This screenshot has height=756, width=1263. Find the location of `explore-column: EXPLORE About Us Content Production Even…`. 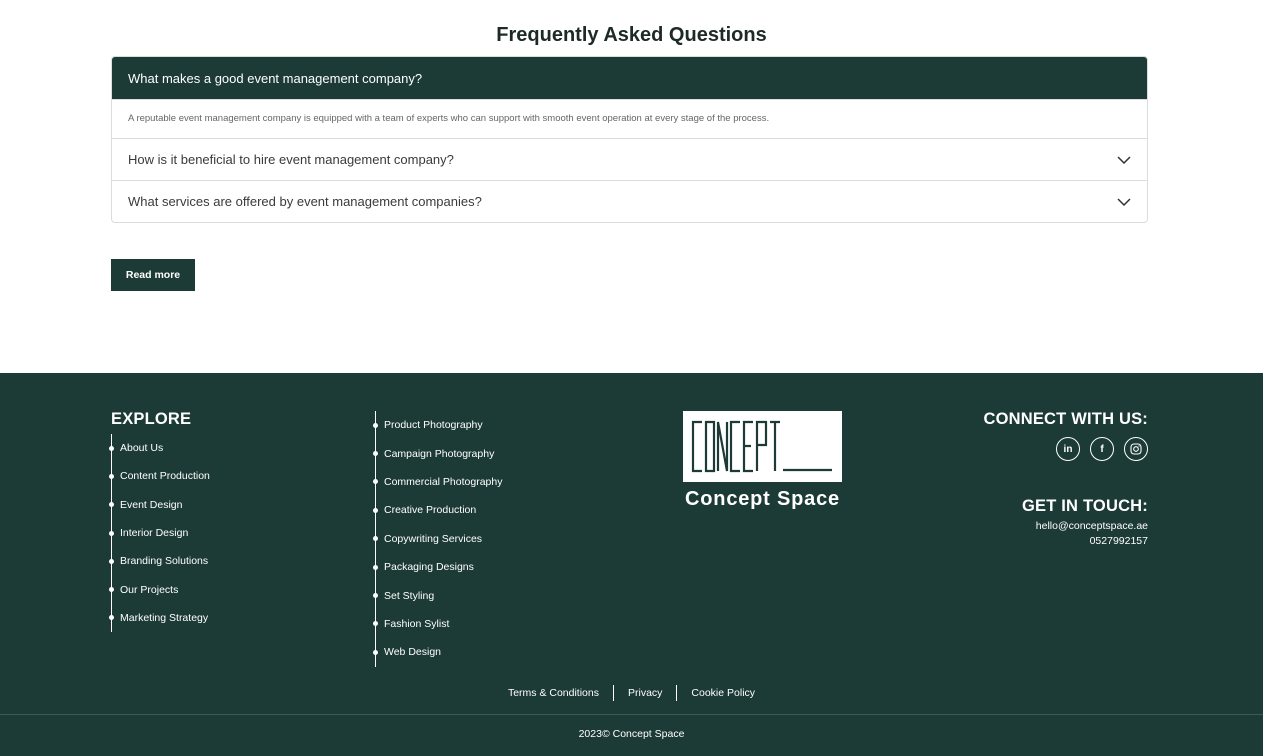

explore-column: EXPLORE About Us Content Production Even… is located at coordinates (159, 521).